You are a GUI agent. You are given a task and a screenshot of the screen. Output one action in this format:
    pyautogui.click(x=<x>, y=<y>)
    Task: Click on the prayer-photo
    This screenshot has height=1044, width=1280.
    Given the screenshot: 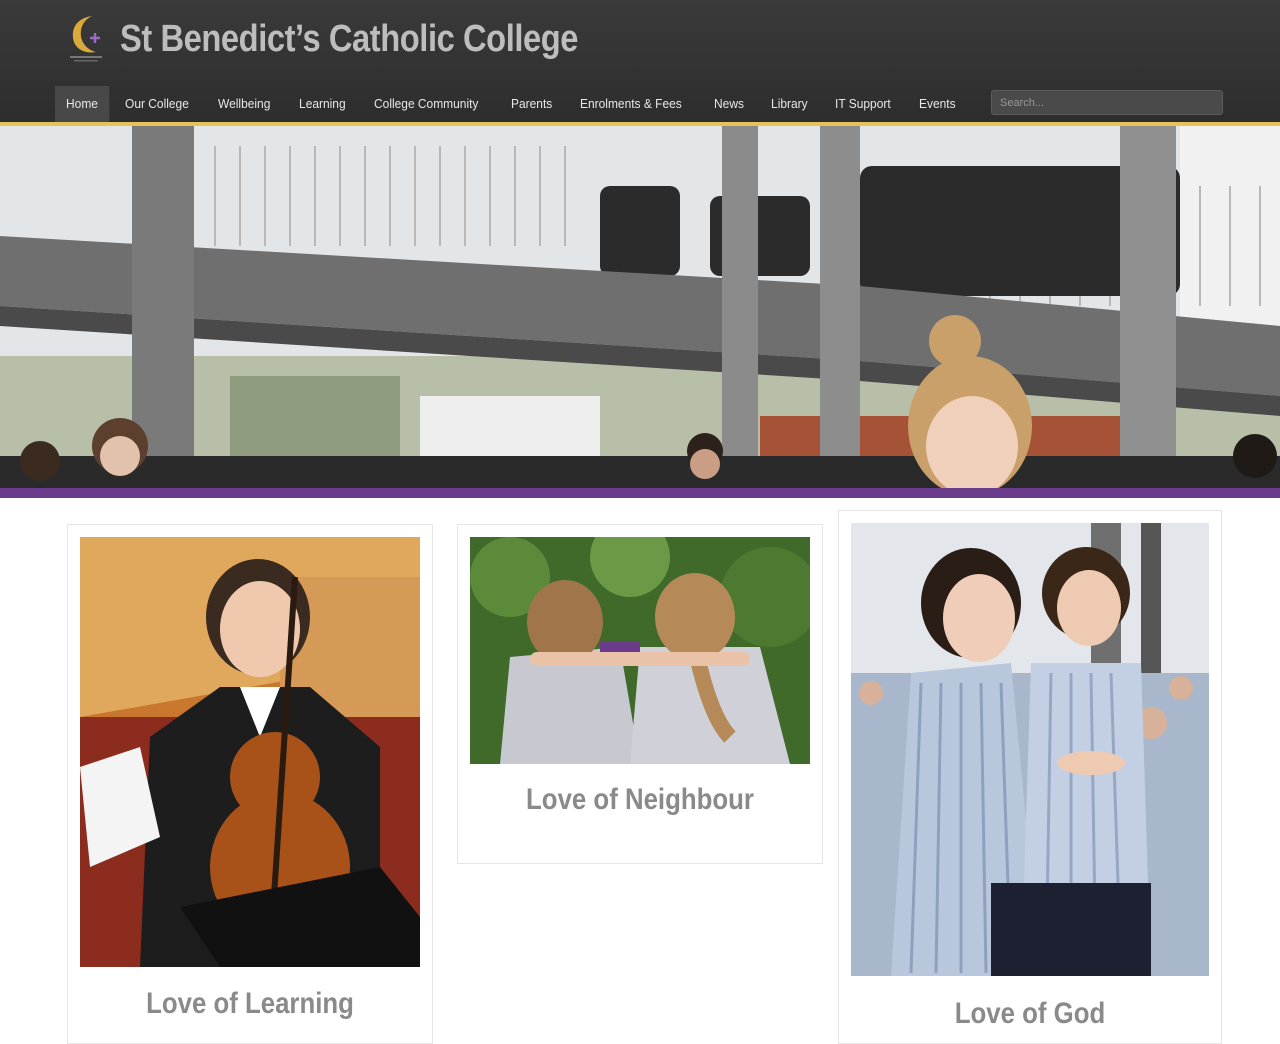 What is the action you would take?
    pyautogui.click(x=1030, y=749)
    